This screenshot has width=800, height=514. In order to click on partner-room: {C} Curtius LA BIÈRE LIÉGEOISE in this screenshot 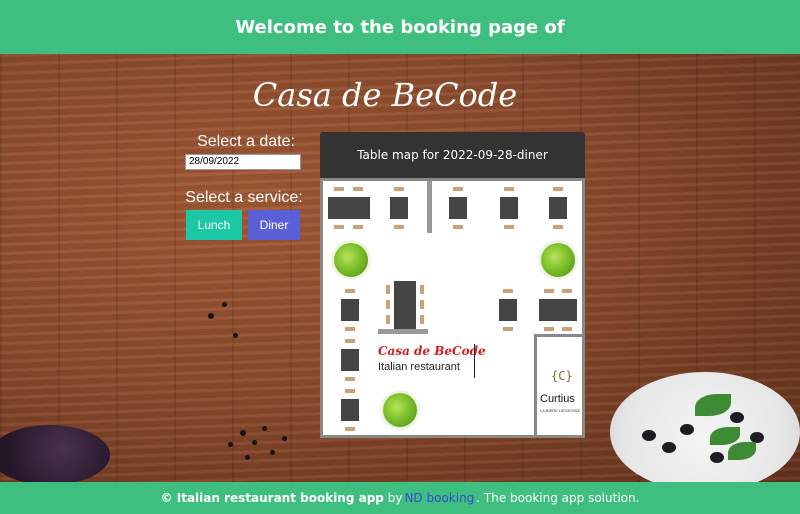, I will do `click(558, 384)`.